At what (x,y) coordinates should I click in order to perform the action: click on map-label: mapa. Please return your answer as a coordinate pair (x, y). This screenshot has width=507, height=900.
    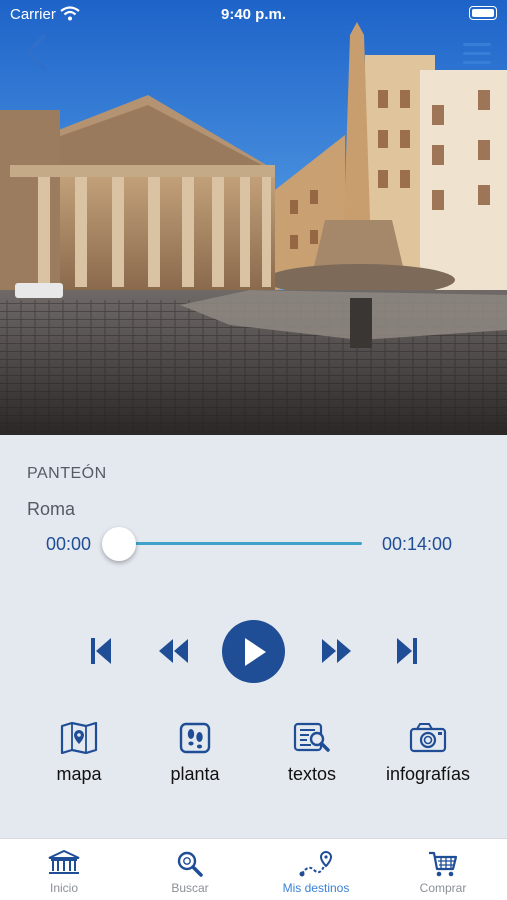
    Looking at the image, I should click on (79, 774).